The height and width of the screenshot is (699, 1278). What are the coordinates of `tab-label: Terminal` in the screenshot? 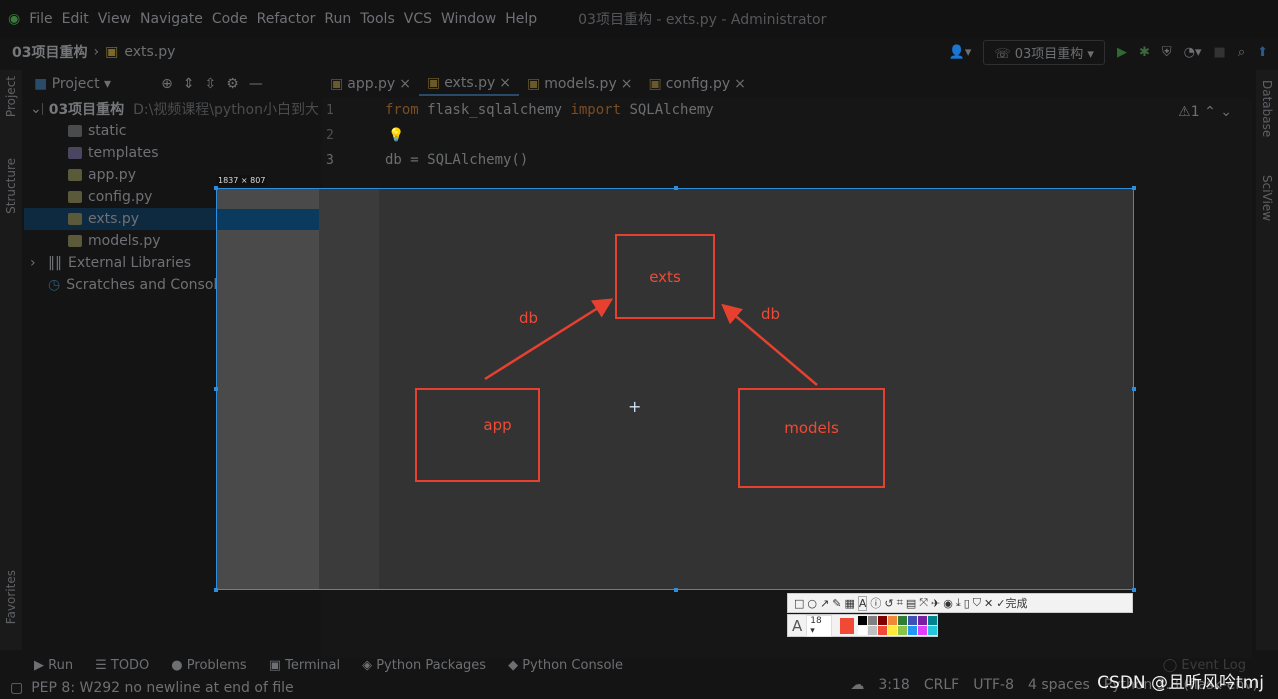 It's located at (313, 665).